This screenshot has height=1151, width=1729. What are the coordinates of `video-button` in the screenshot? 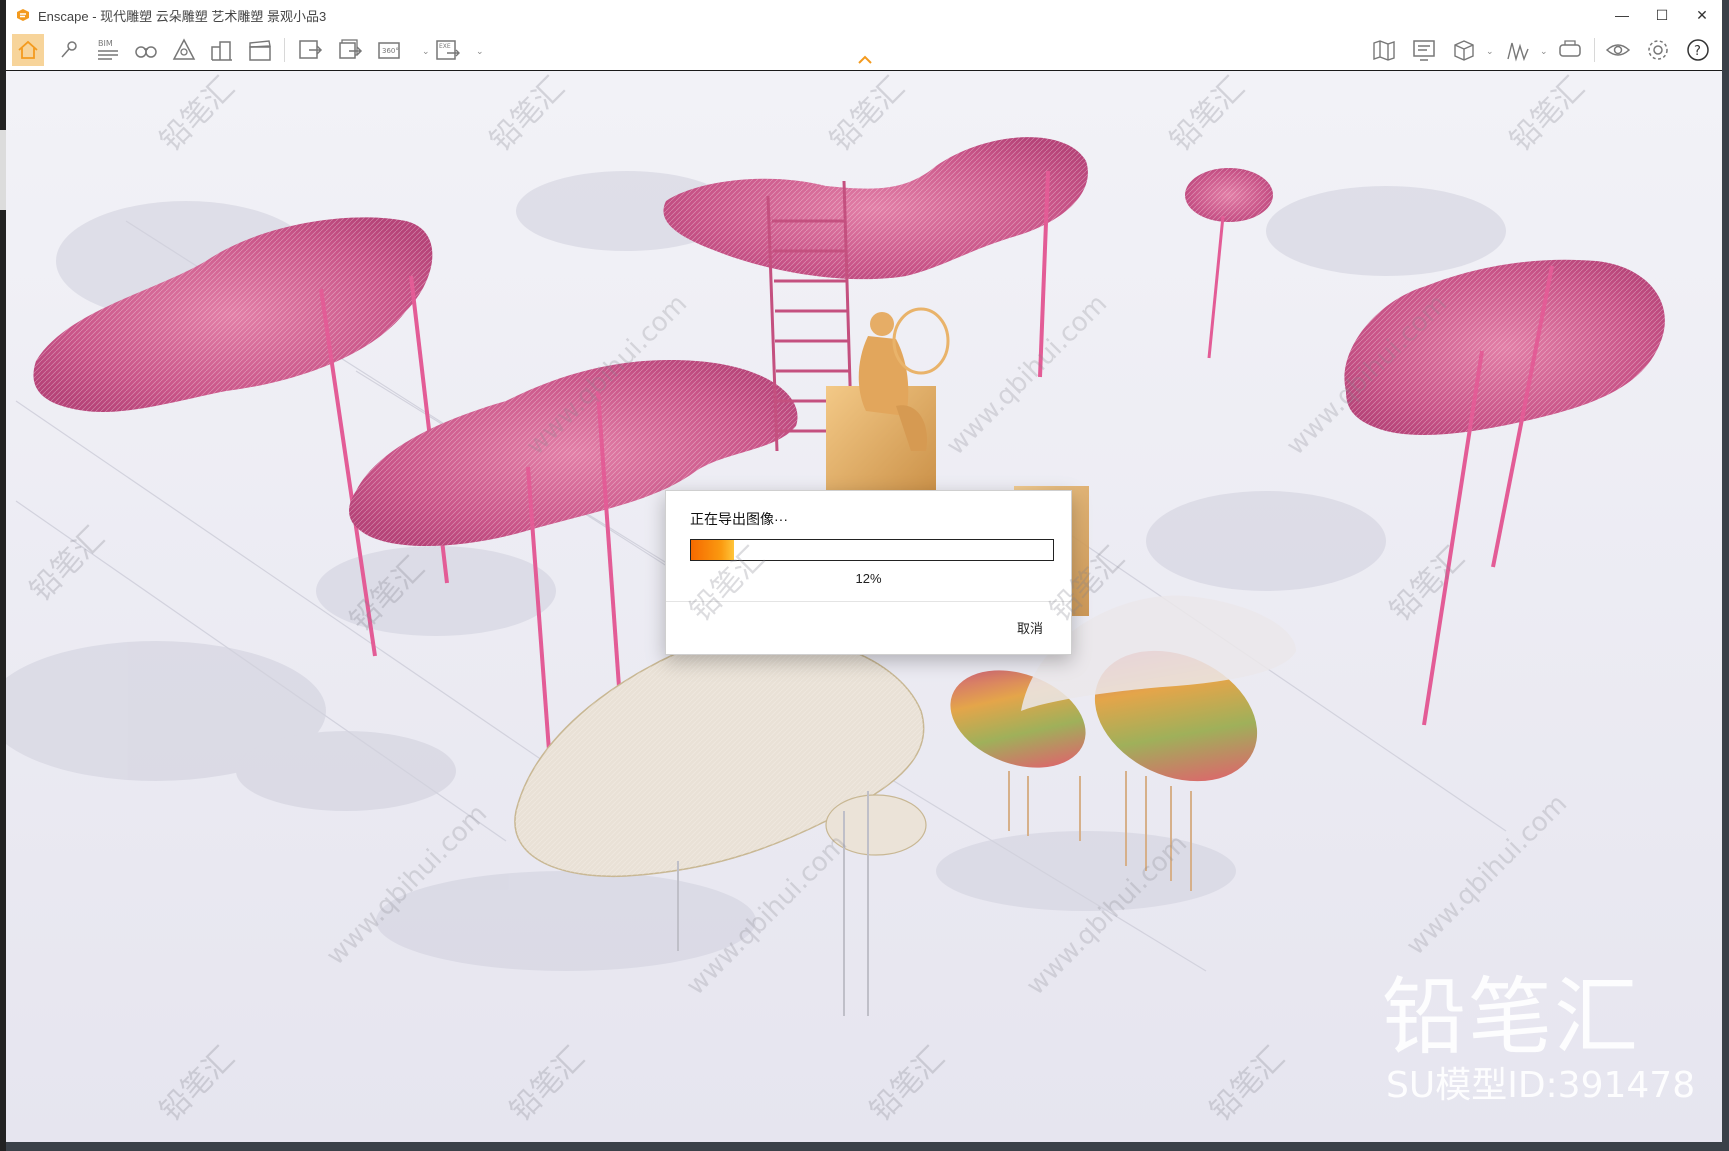 It's located at (260, 50).